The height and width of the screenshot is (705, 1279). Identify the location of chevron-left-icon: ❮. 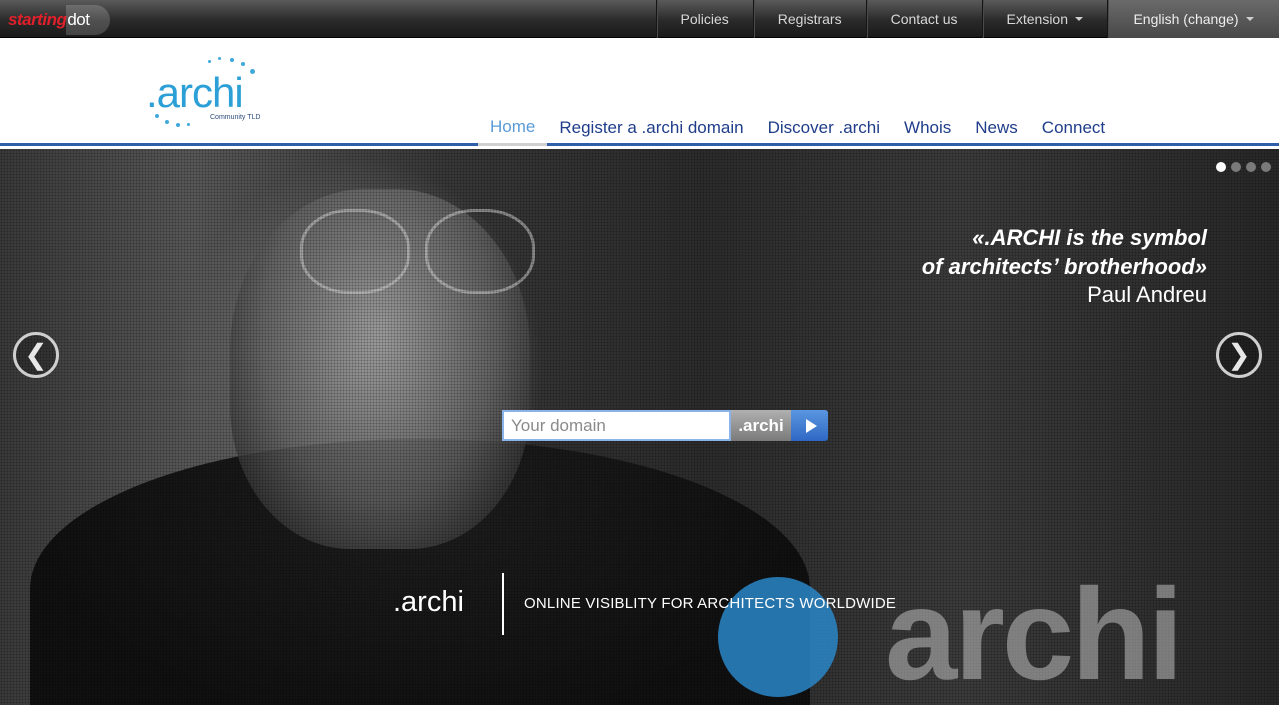
(36, 354).